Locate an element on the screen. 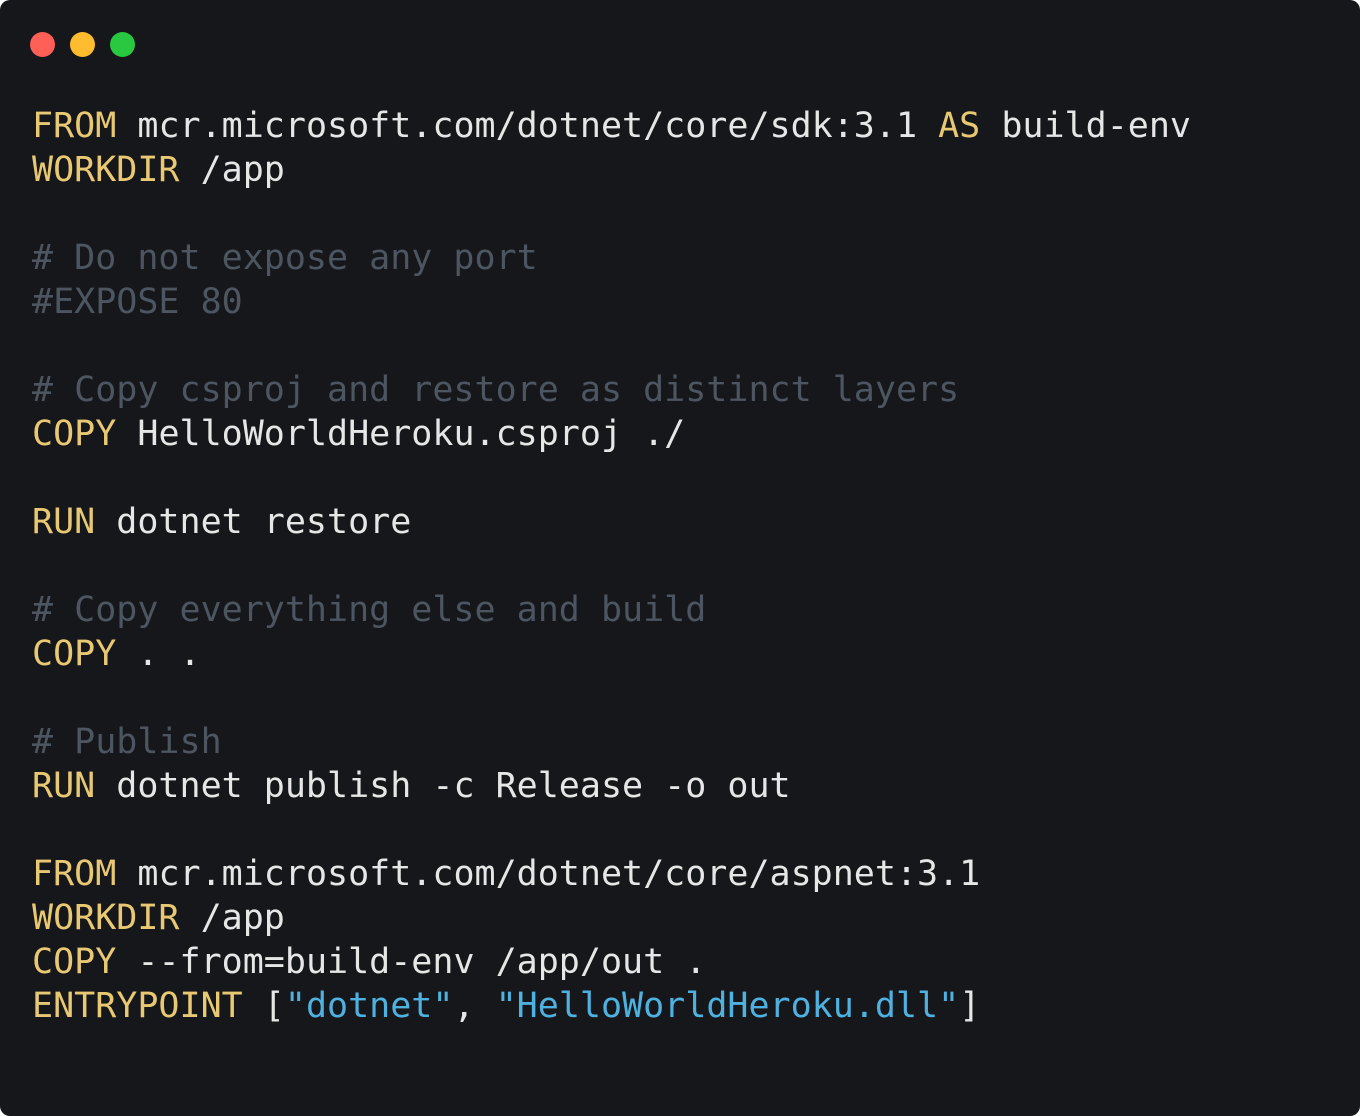 This screenshot has height=1116, width=1360. code-line: COPY HelloWorldHeroku.csproj ./ is located at coordinates (611, 434).